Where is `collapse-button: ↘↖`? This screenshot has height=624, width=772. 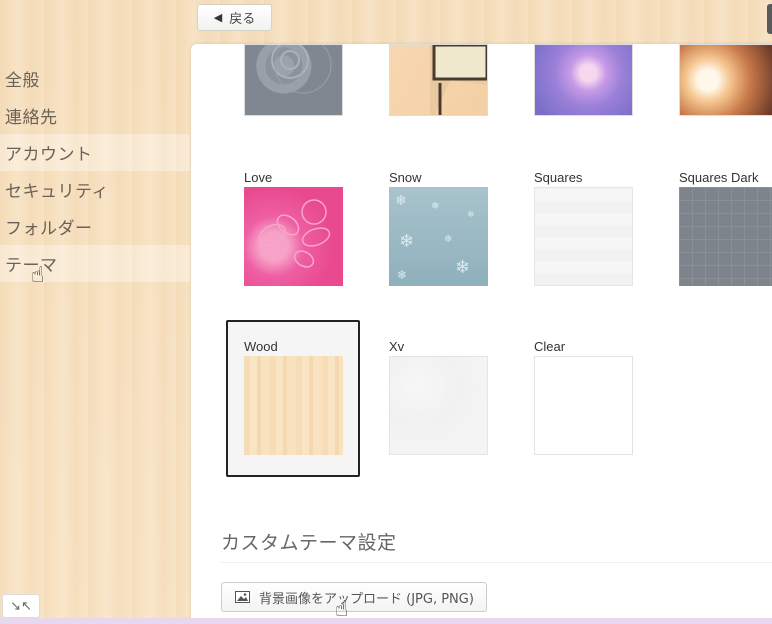 collapse-button: ↘↖ is located at coordinates (21, 606).